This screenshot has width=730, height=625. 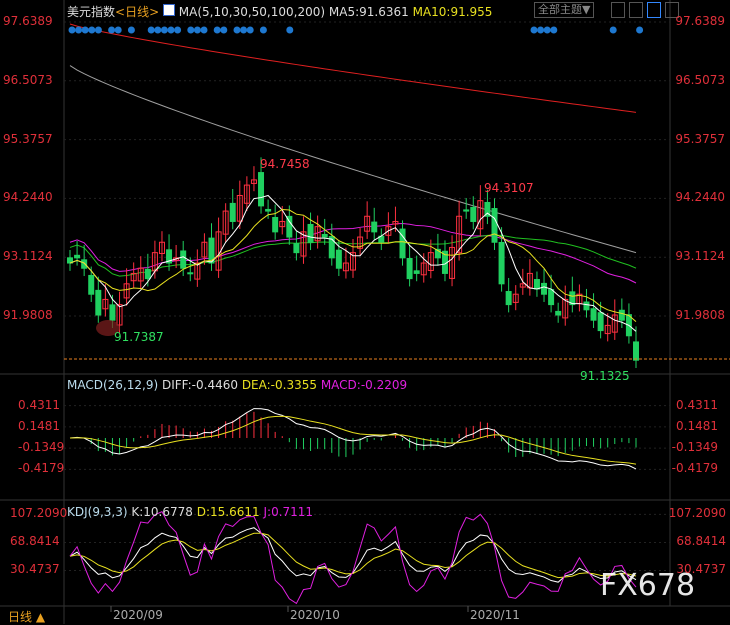 I want to click on high-annotation-2: 94.3107, so click(x=509, y=188).